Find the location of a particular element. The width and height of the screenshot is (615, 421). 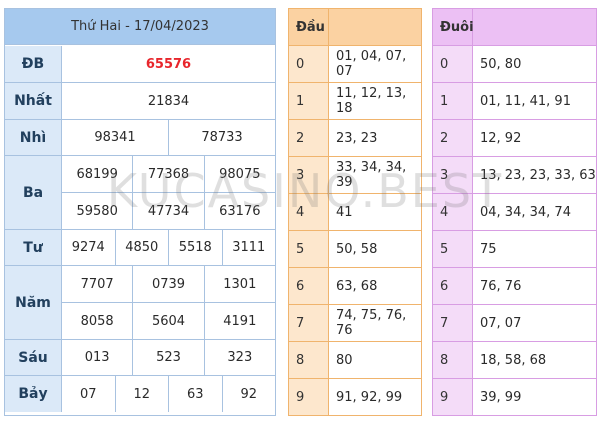

prize-number: 7707 is located at coordinates (97, 284).